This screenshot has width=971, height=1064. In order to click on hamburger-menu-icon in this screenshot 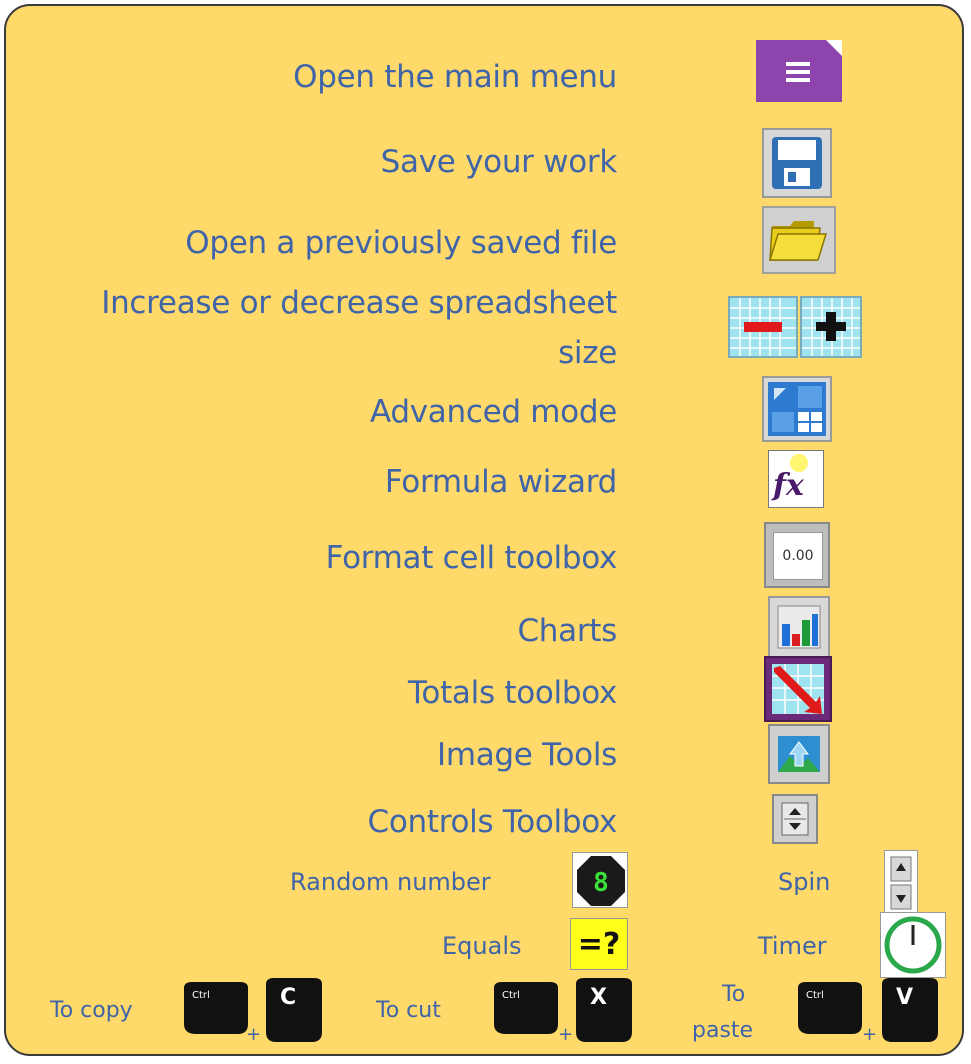, I will do `click(799, 71)`.